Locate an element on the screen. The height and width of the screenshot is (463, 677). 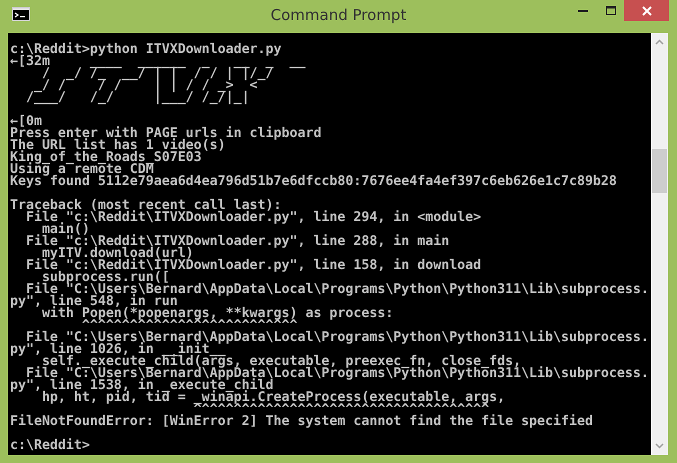
close-icon is located at coordinates (647, 11).